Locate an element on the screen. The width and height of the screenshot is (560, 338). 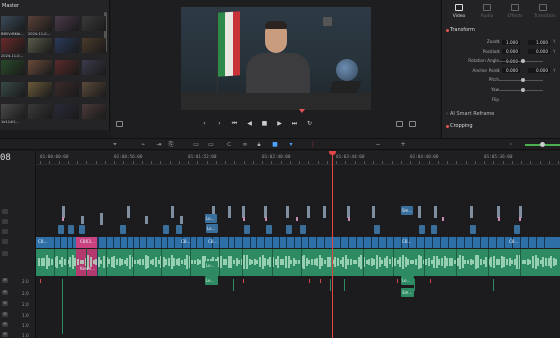
mark-in-icon: ⋮ is located at coordinates (313, 145).